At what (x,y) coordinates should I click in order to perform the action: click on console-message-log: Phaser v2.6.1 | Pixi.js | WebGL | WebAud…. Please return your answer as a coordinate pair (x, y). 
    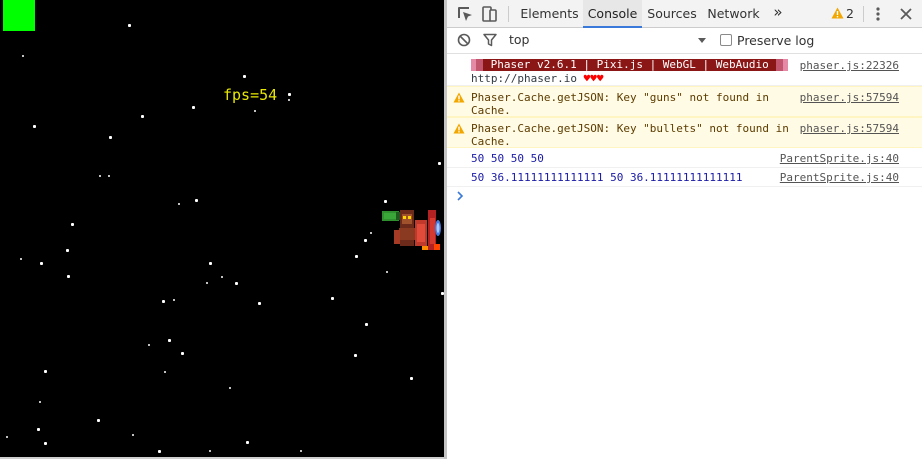
    Looking at the image, I should click on (684, 70).